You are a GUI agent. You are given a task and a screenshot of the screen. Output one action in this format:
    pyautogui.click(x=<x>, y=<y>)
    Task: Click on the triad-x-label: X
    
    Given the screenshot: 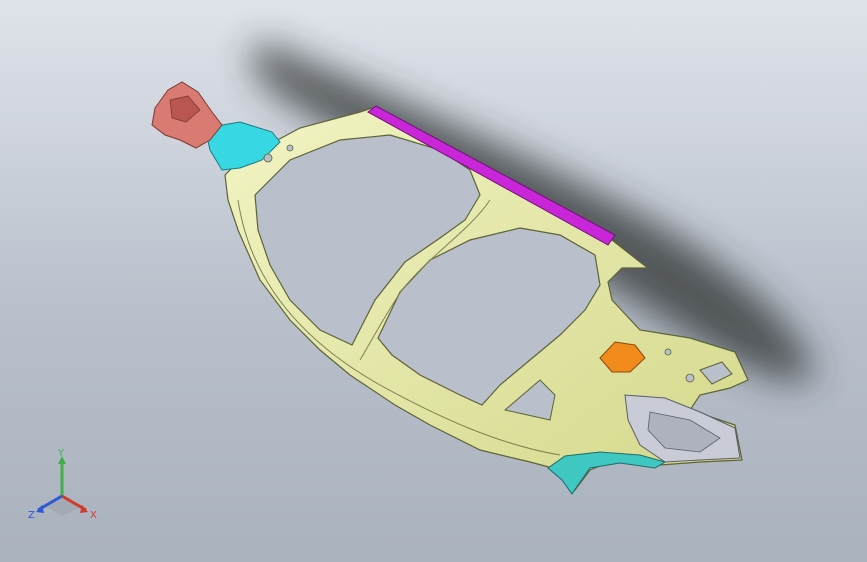 What is the action you would take?
    pyautogui.click(x=93, y=515)
    